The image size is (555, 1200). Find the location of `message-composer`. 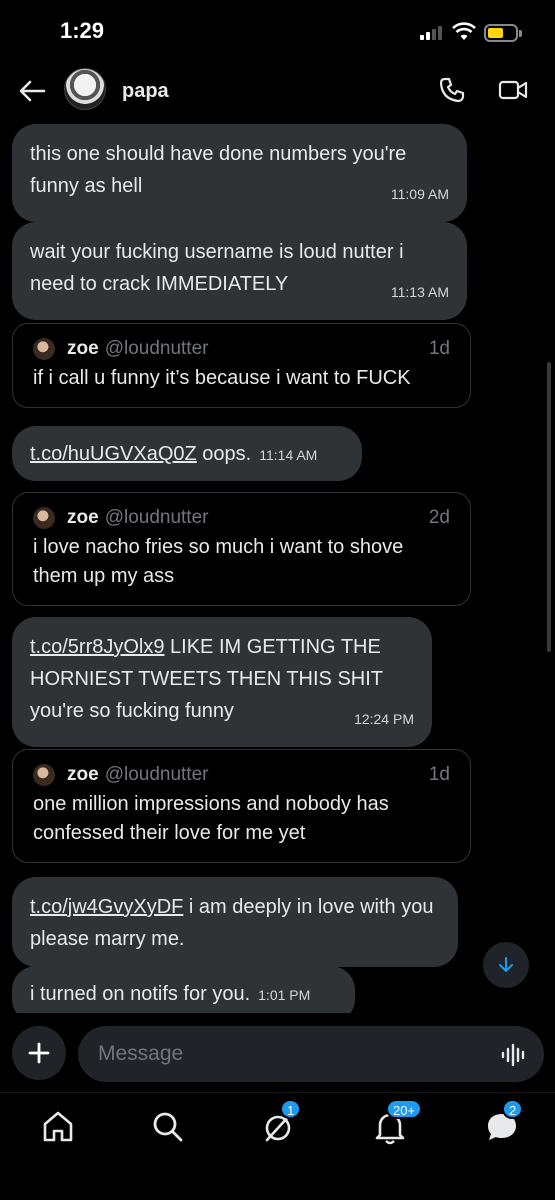

message-composer is located at coordinates (277, 1053).